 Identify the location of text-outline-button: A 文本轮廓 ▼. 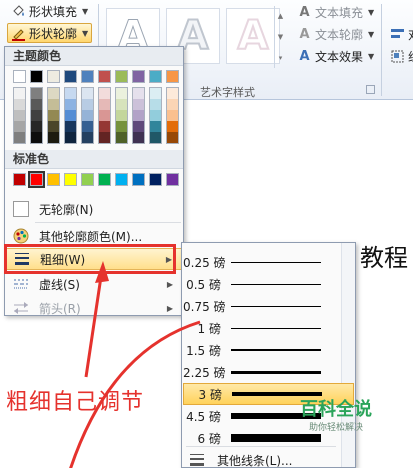
(335, 34).